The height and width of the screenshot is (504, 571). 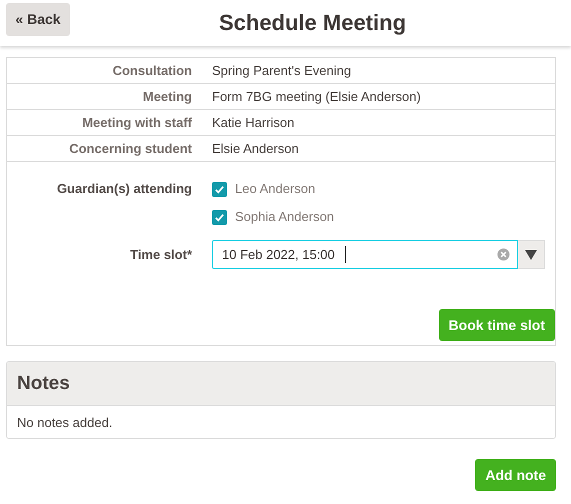 What do you see at coordinates (130, 148) in the screenshot?
I see `field-label: Concerning student` at bounding box center [130, 148].